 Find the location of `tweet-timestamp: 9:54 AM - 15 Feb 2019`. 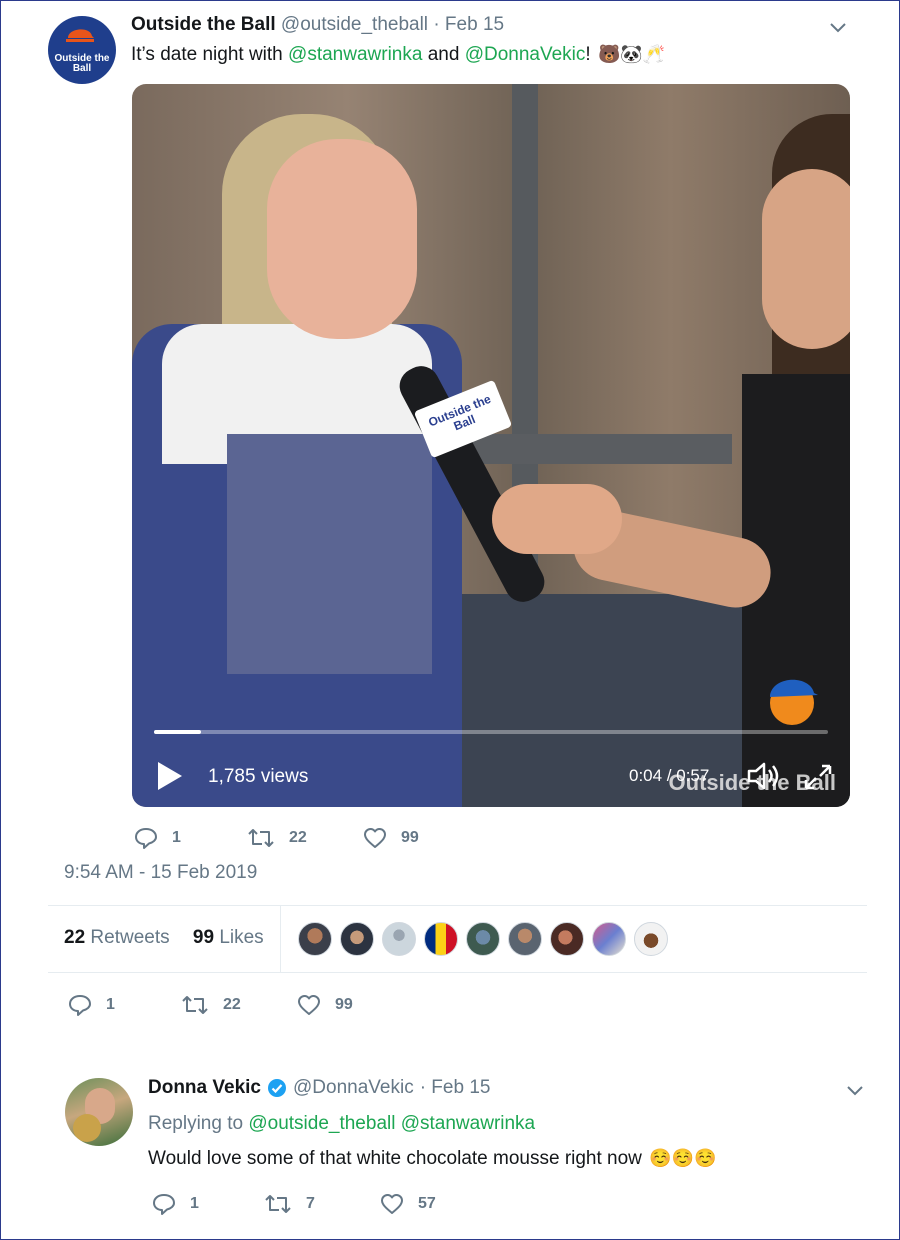

tweet-timestamp: 9:54 AM - 15 Feb 2019 is located at coordinates (160, 873).